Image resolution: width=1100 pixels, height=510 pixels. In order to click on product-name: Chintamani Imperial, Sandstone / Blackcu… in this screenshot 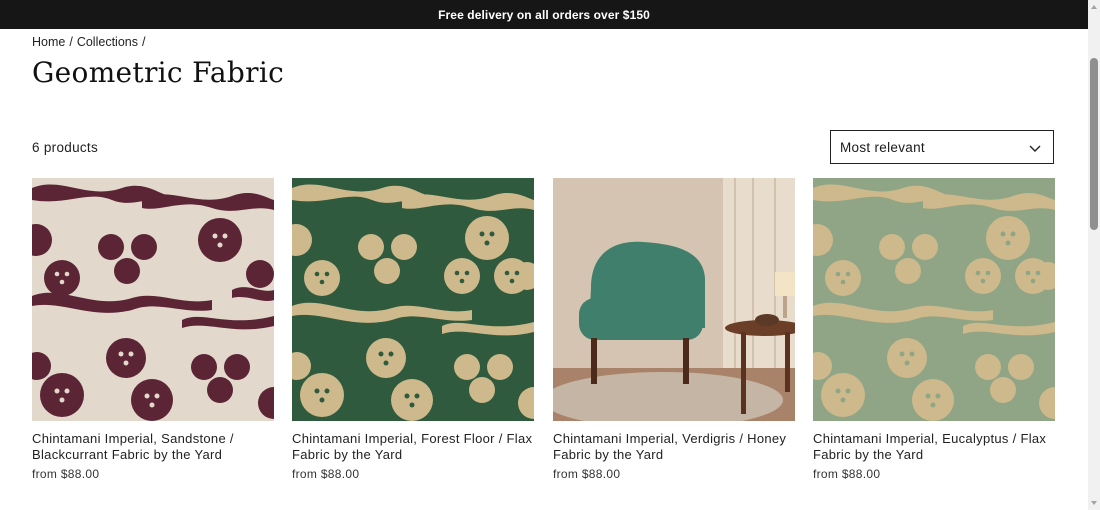, I will do `click(153, 447)`.